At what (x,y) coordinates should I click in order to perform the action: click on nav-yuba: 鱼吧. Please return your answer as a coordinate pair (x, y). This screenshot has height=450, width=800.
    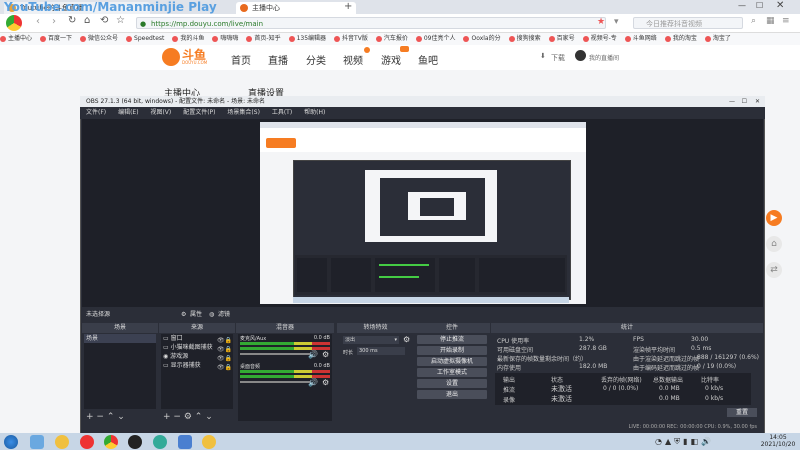
    Looking at the image, I should click on (428, 59).